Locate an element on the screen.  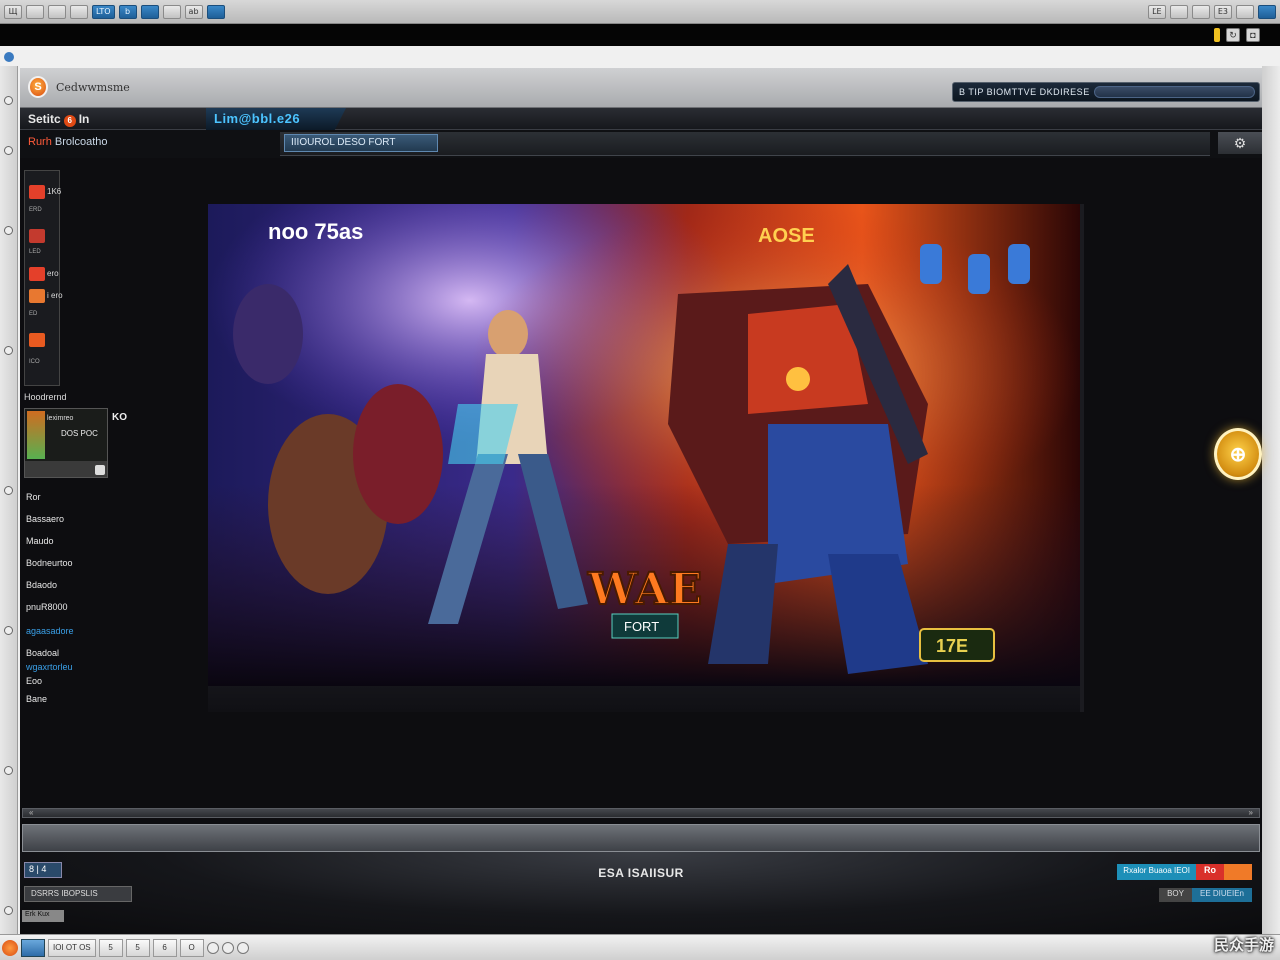
hero-title-right: AOSE is located at coordinates (786, 236).